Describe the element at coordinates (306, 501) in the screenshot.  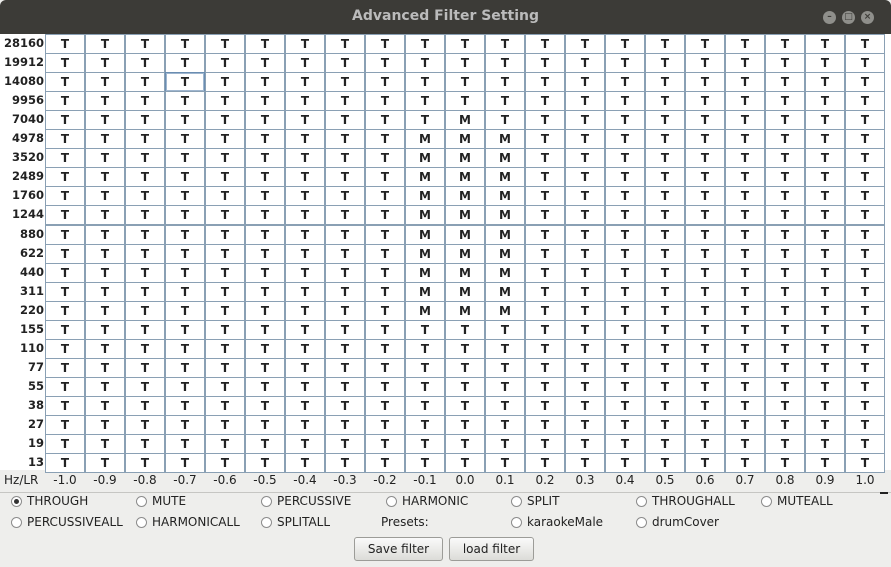
I see `mode-option-percussive: PERCUSSIVE` at that location.